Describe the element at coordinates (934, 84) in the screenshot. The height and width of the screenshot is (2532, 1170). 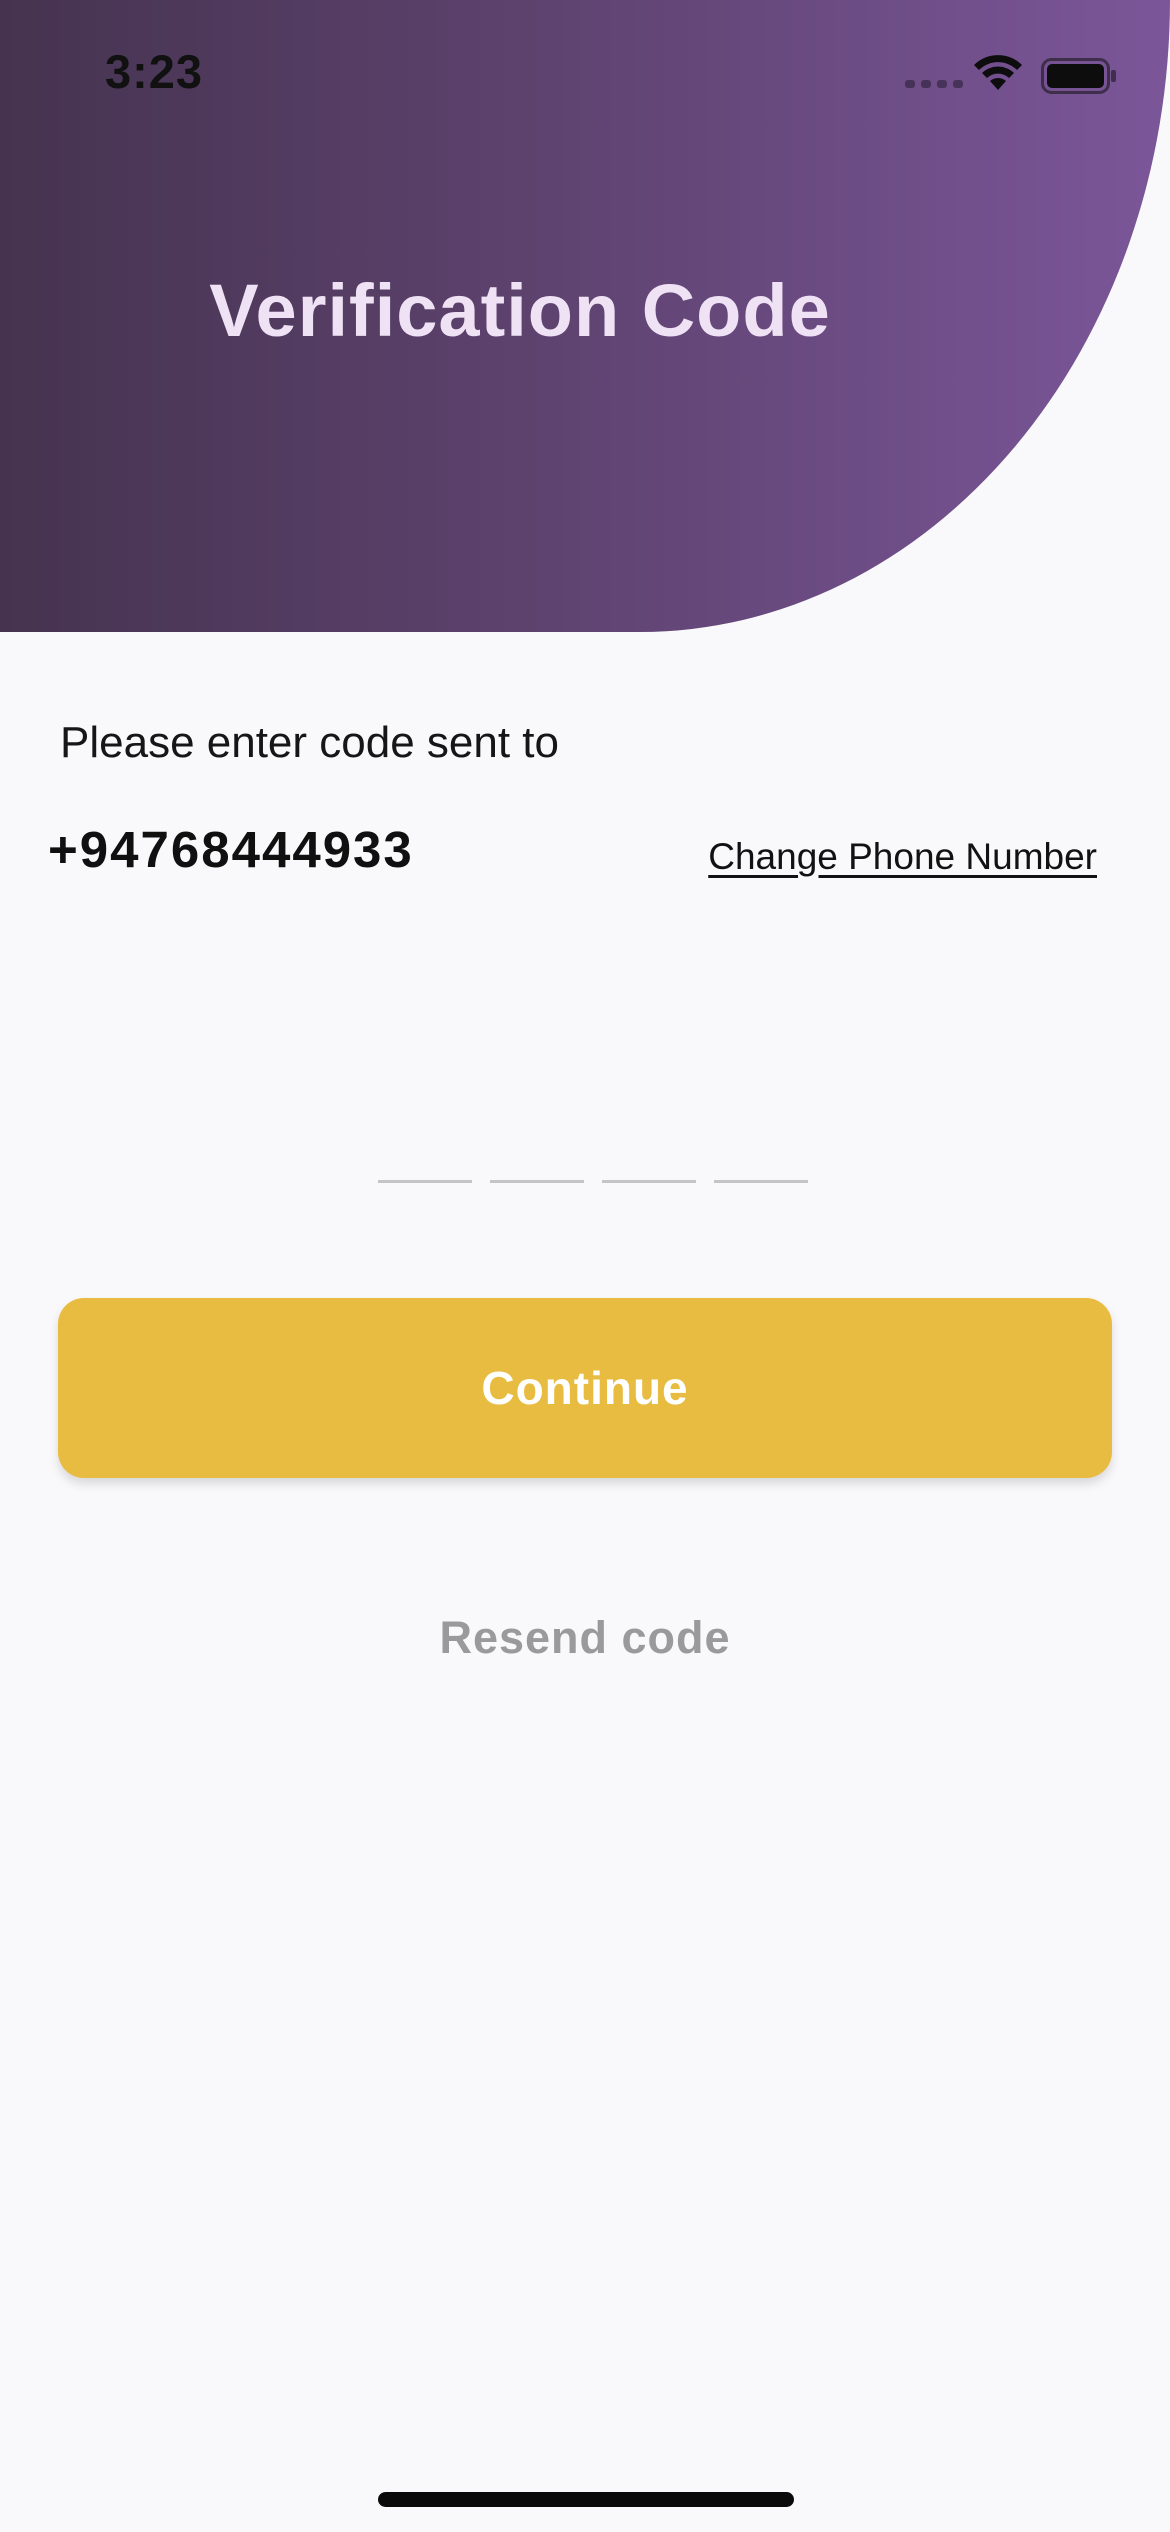
I see `cellular-signal-icon` at that location.